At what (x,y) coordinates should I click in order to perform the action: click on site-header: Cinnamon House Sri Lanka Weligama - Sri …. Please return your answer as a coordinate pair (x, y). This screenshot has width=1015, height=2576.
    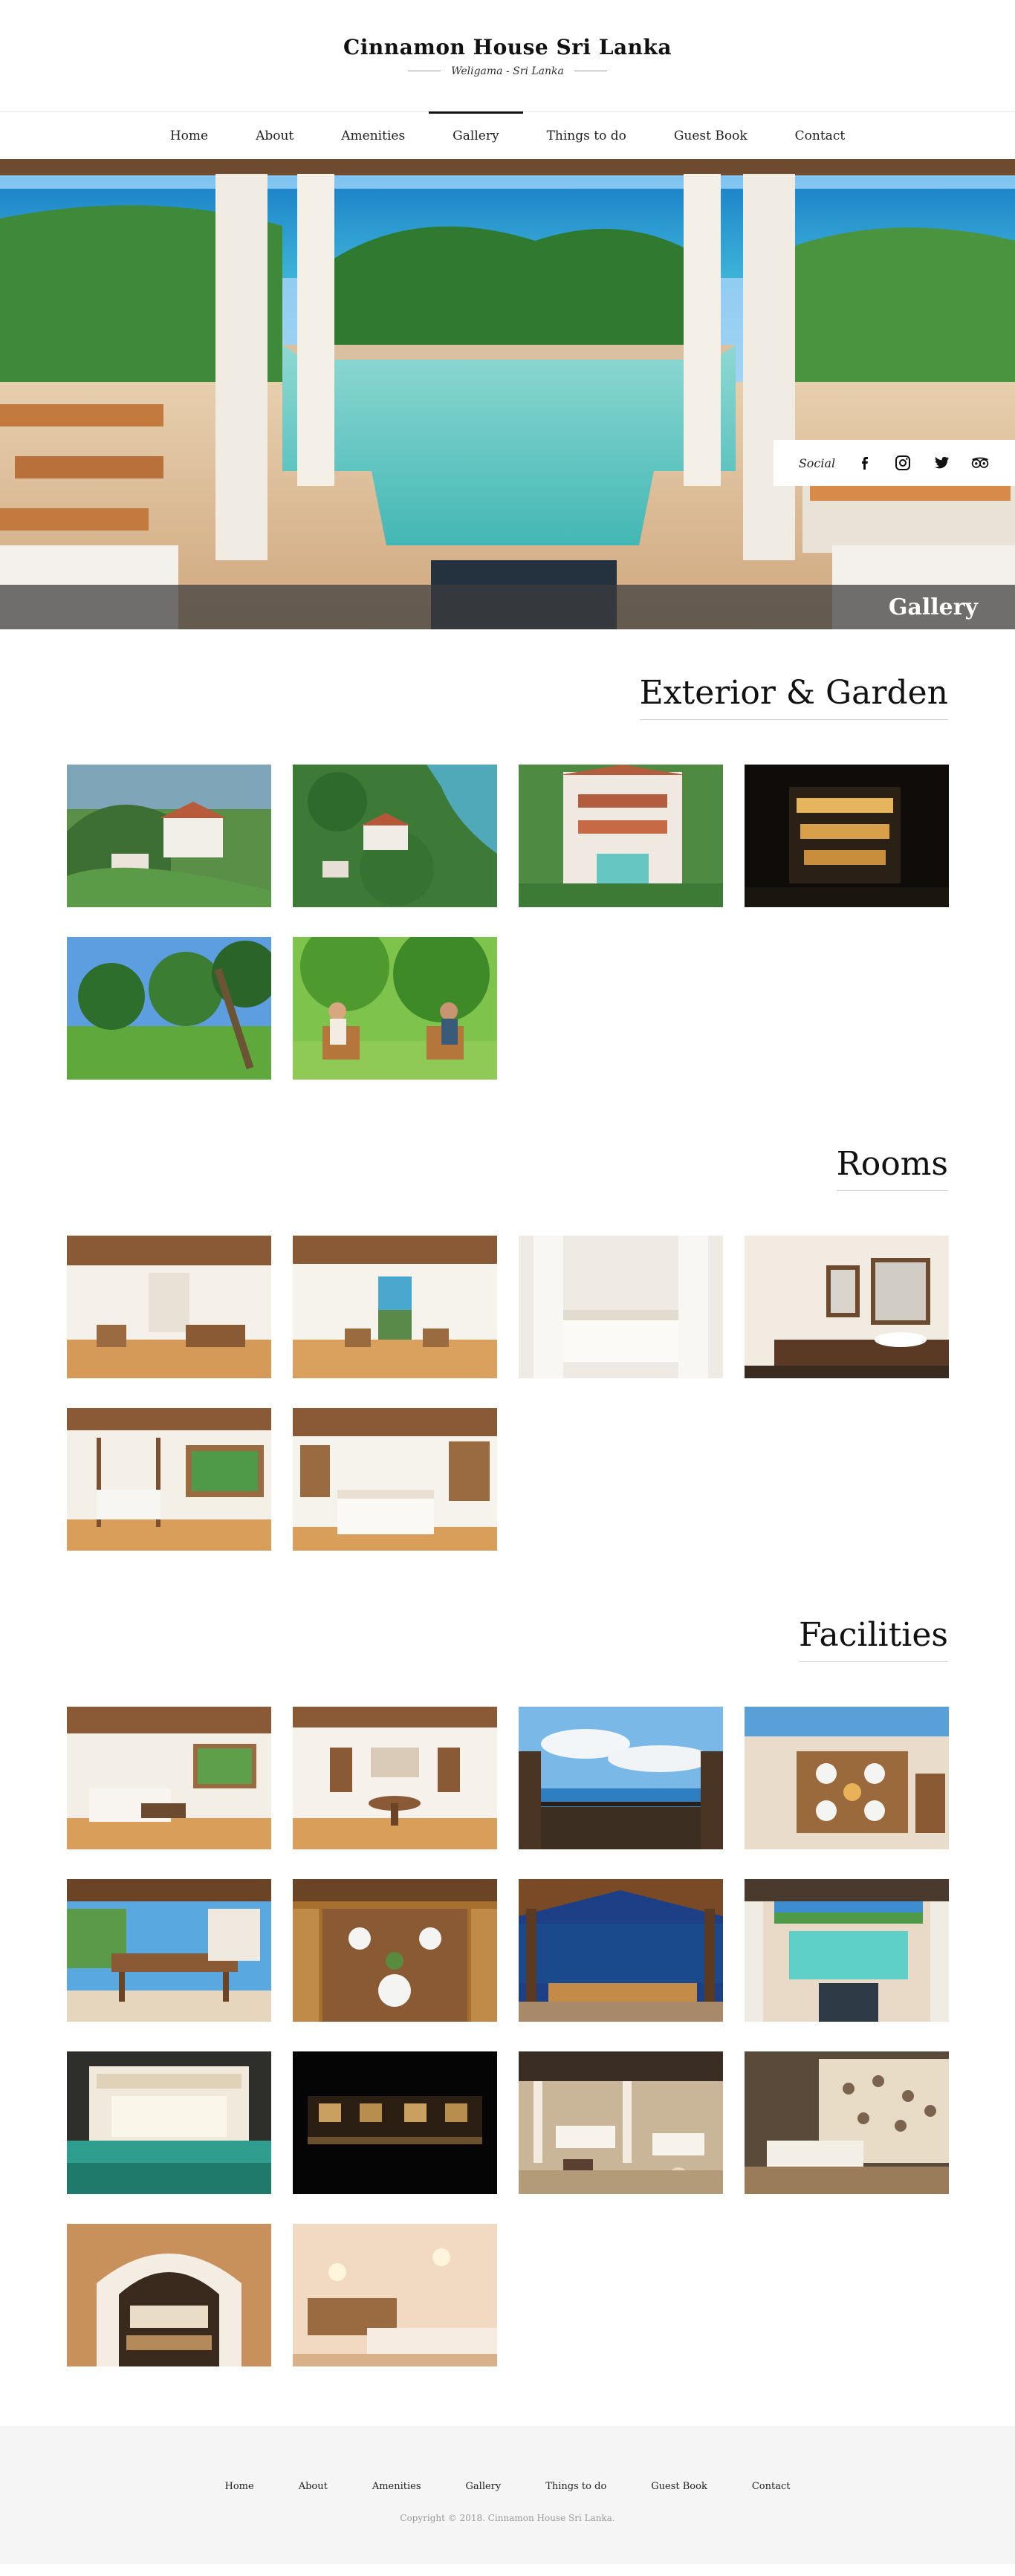
    Looking at the image, I should click on (507, 55).